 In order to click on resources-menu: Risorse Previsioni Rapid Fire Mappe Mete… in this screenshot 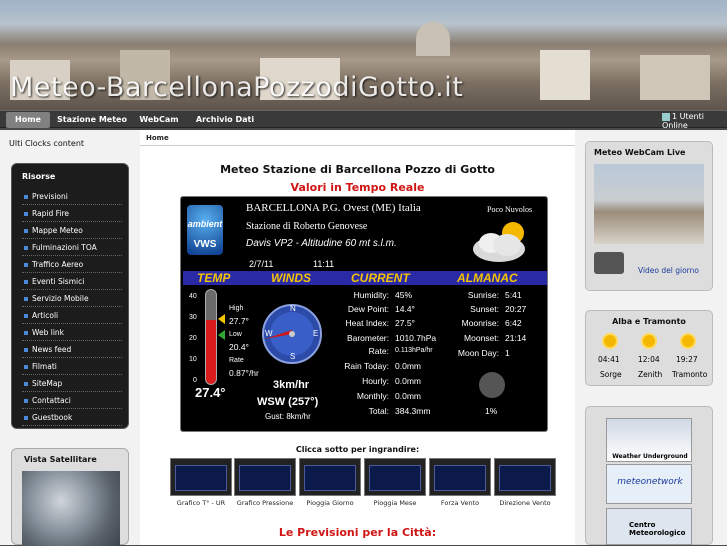, I will do `click(70, 296)`.